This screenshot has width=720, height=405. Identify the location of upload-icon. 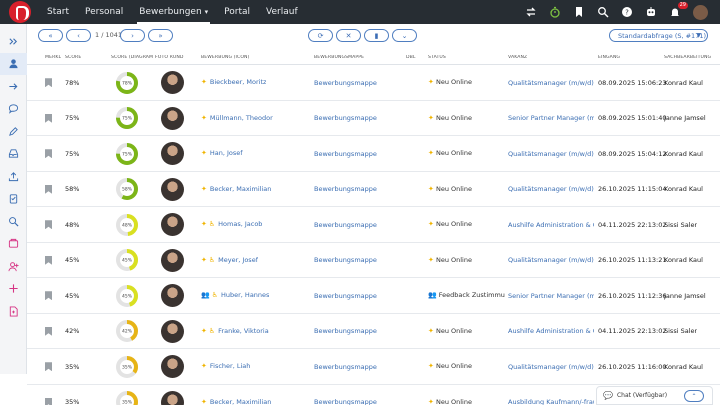
(13, 176).